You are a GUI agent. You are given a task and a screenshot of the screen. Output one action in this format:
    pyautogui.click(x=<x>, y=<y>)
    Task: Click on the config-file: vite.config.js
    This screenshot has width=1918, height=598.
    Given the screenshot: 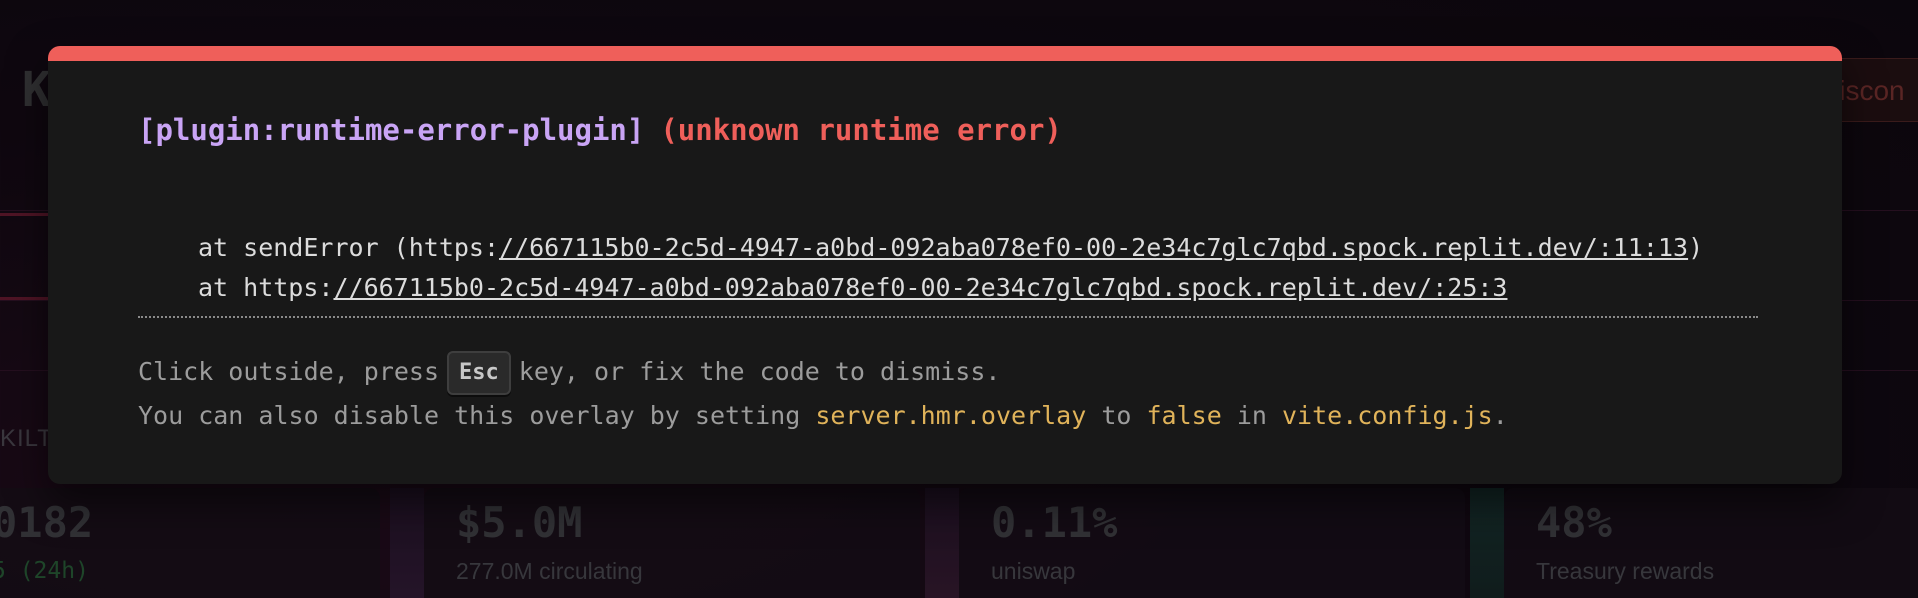 What is the action you would take?
    pyautogui.click(x=1387, y=415)
    